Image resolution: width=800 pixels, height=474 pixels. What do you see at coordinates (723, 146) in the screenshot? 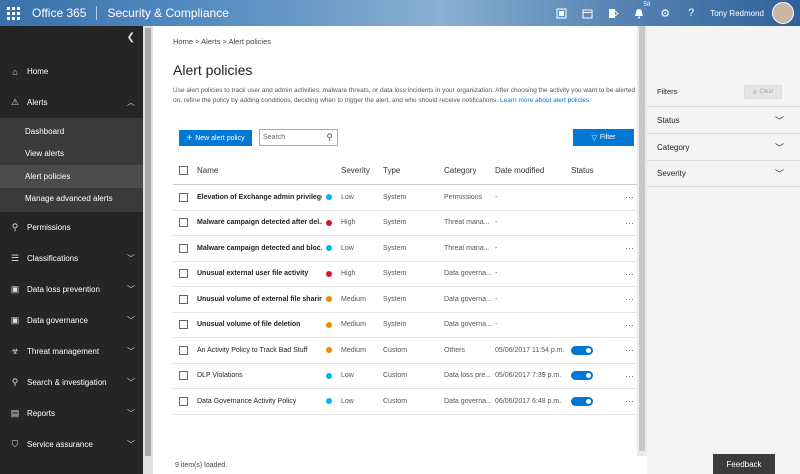
I see `filter-category: Category ﹀` at bounding box center [723, 146].